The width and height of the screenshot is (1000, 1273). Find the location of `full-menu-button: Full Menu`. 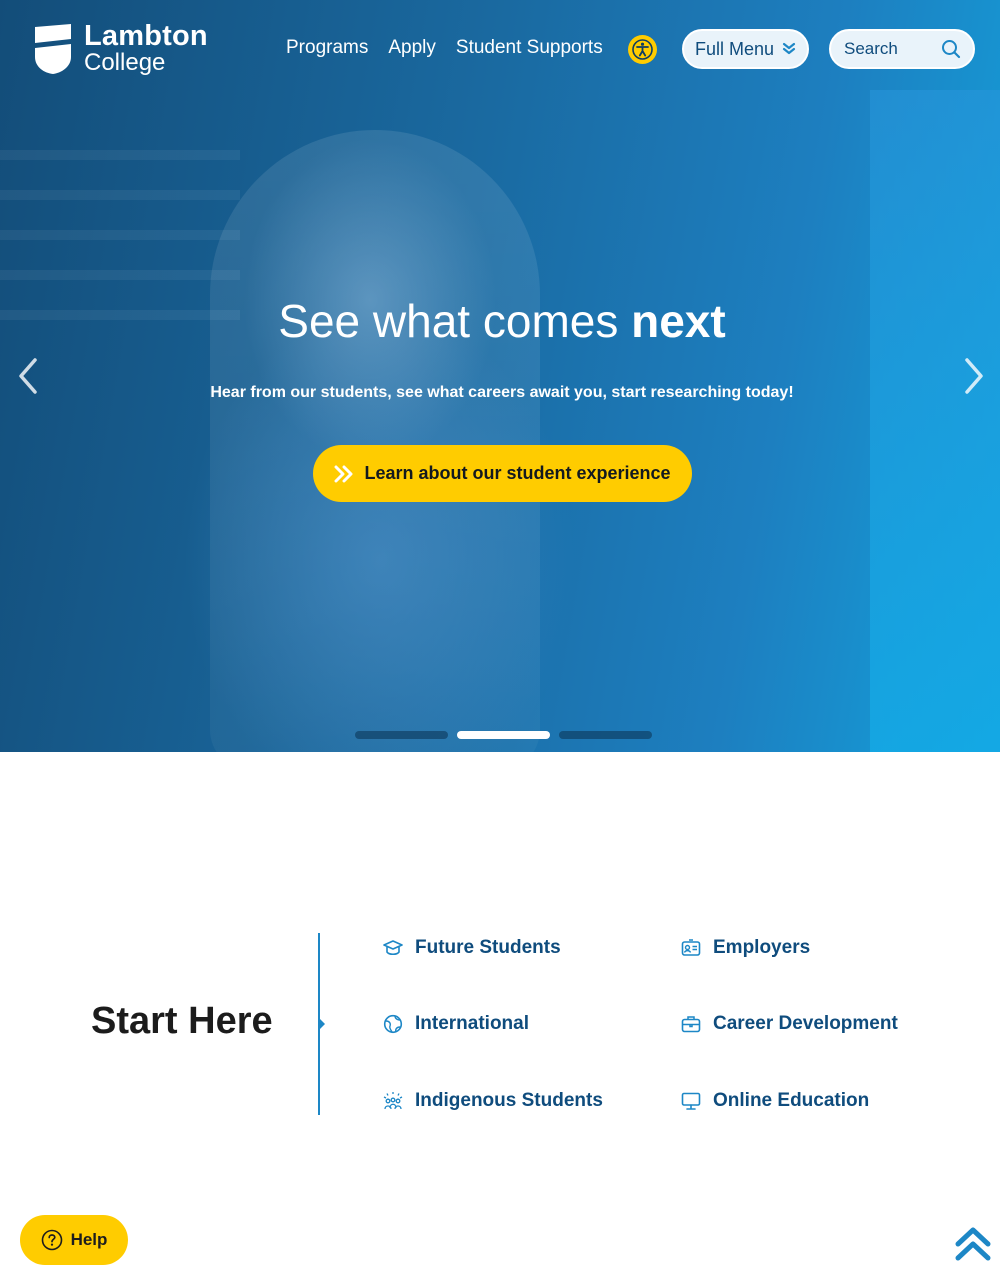

full-menu-button: Full Menu is located at coordinates (745, 49).